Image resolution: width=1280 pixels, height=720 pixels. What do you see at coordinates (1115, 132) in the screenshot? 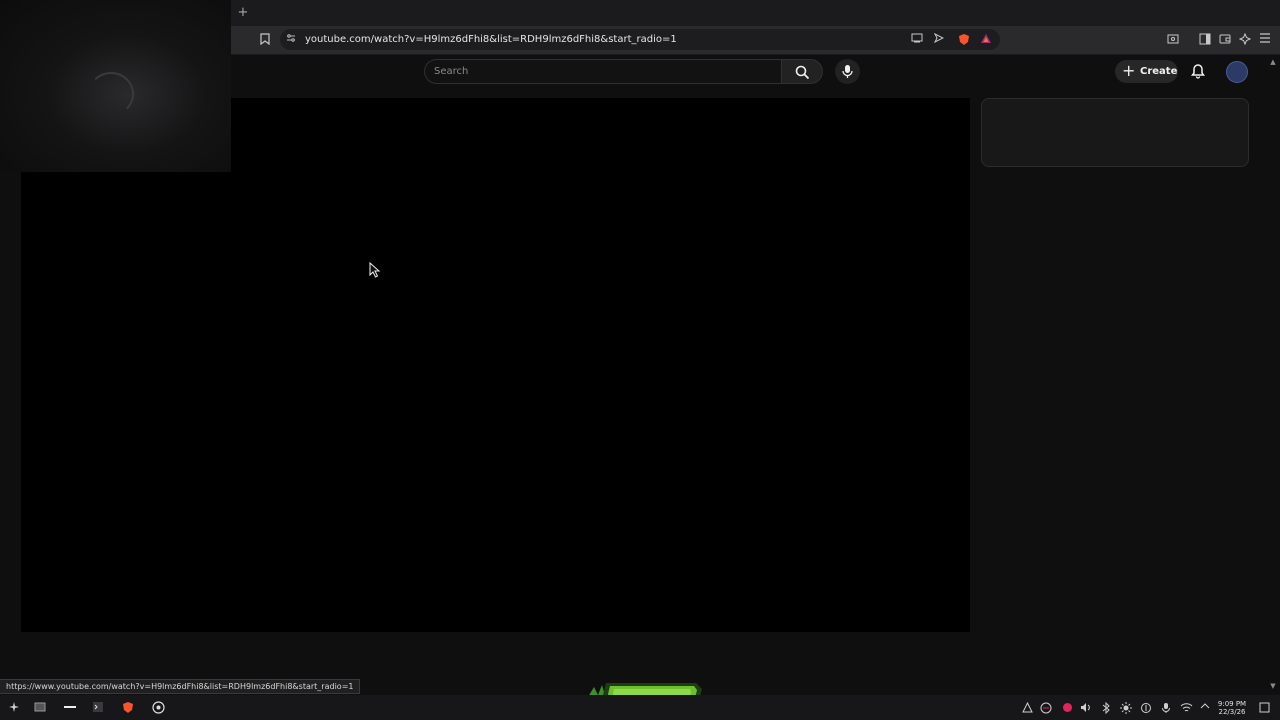
I see `sidebar-placeholder-card` at bounding box center [1115, 132].